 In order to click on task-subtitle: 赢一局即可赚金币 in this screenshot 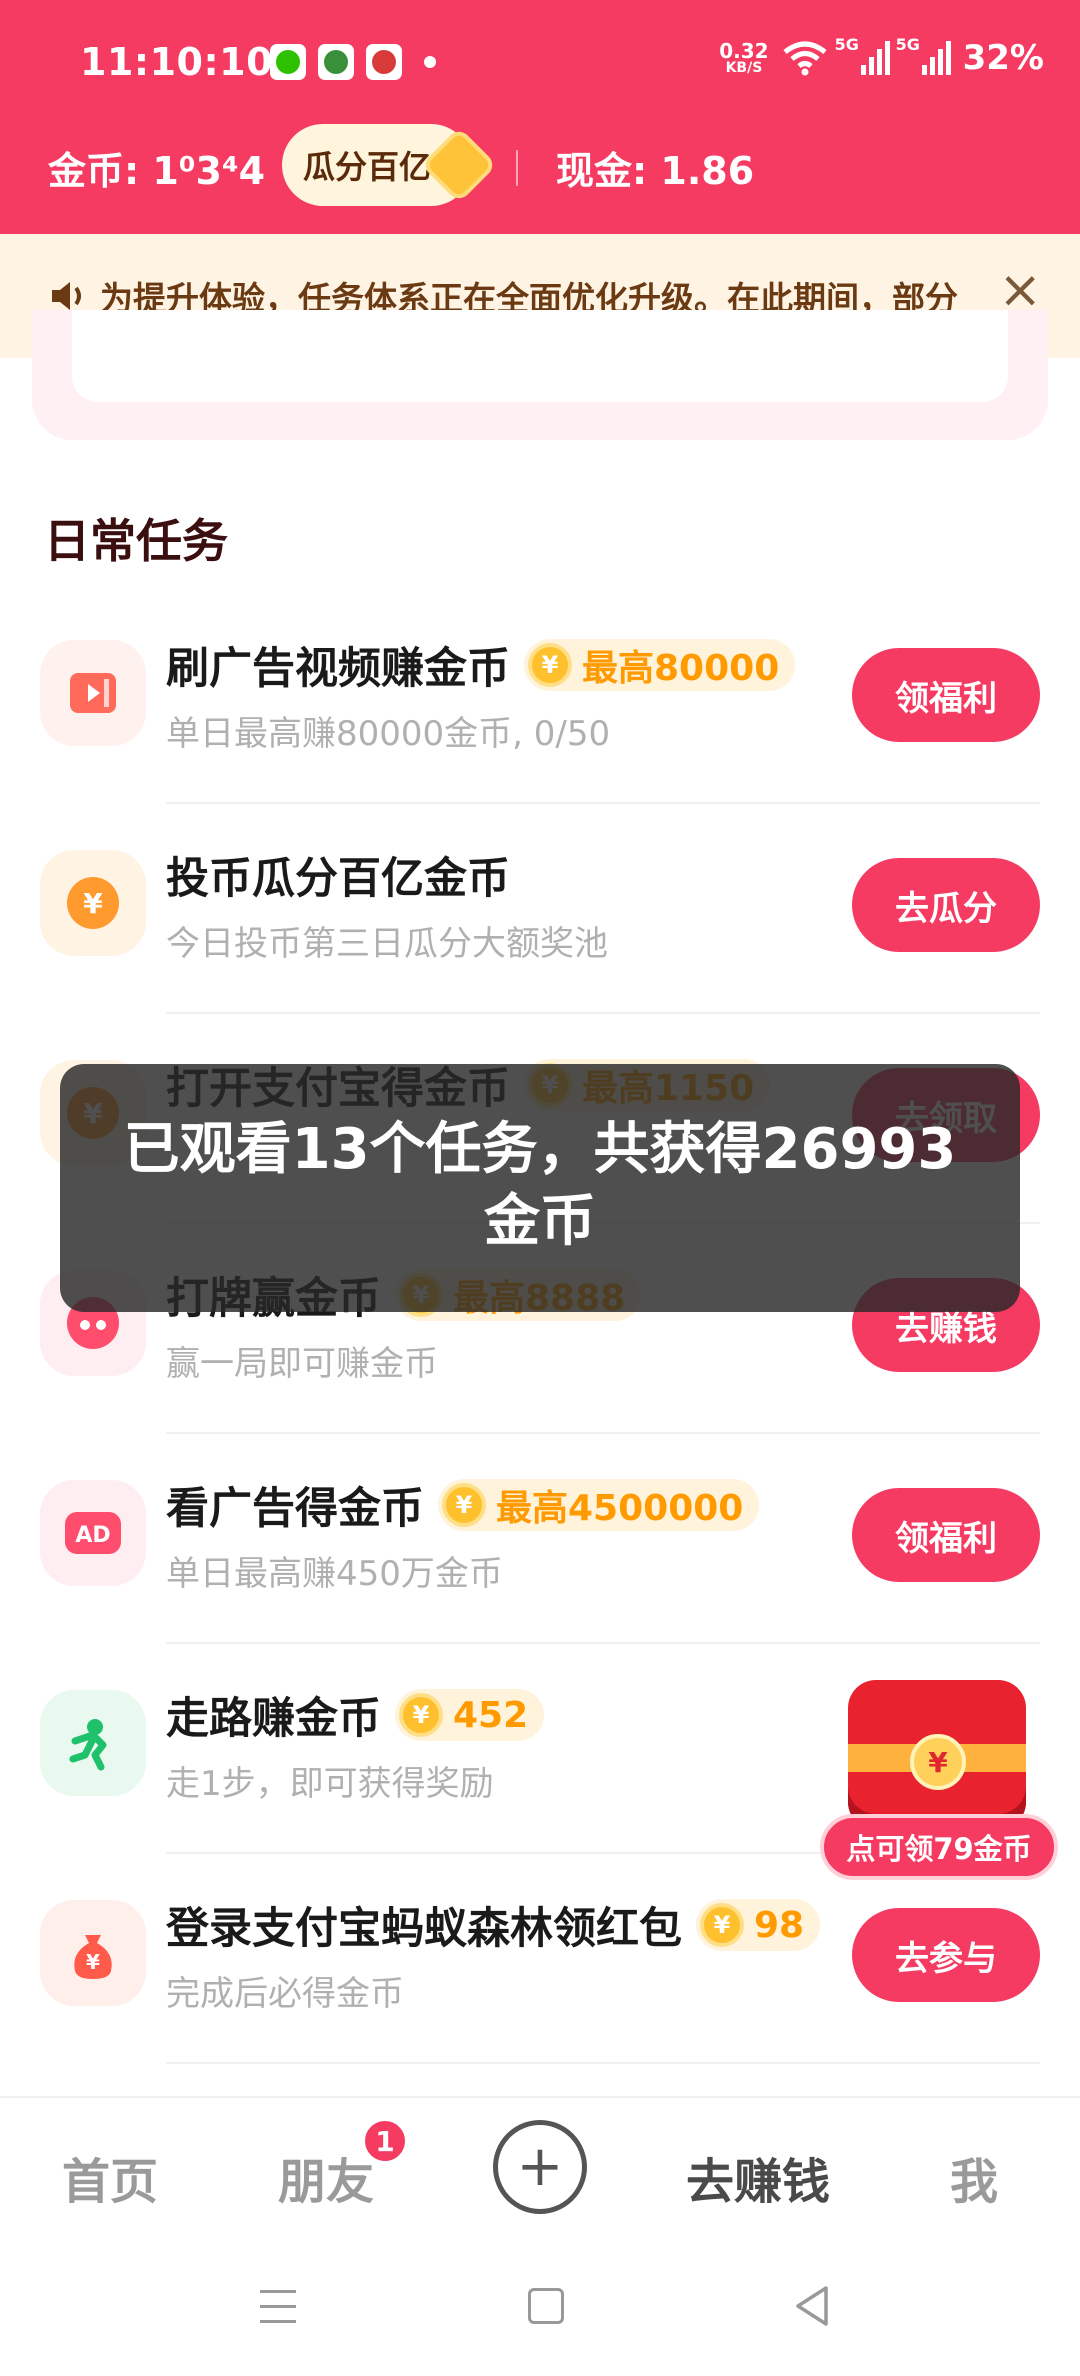, I will do `click(302, 1364)`.